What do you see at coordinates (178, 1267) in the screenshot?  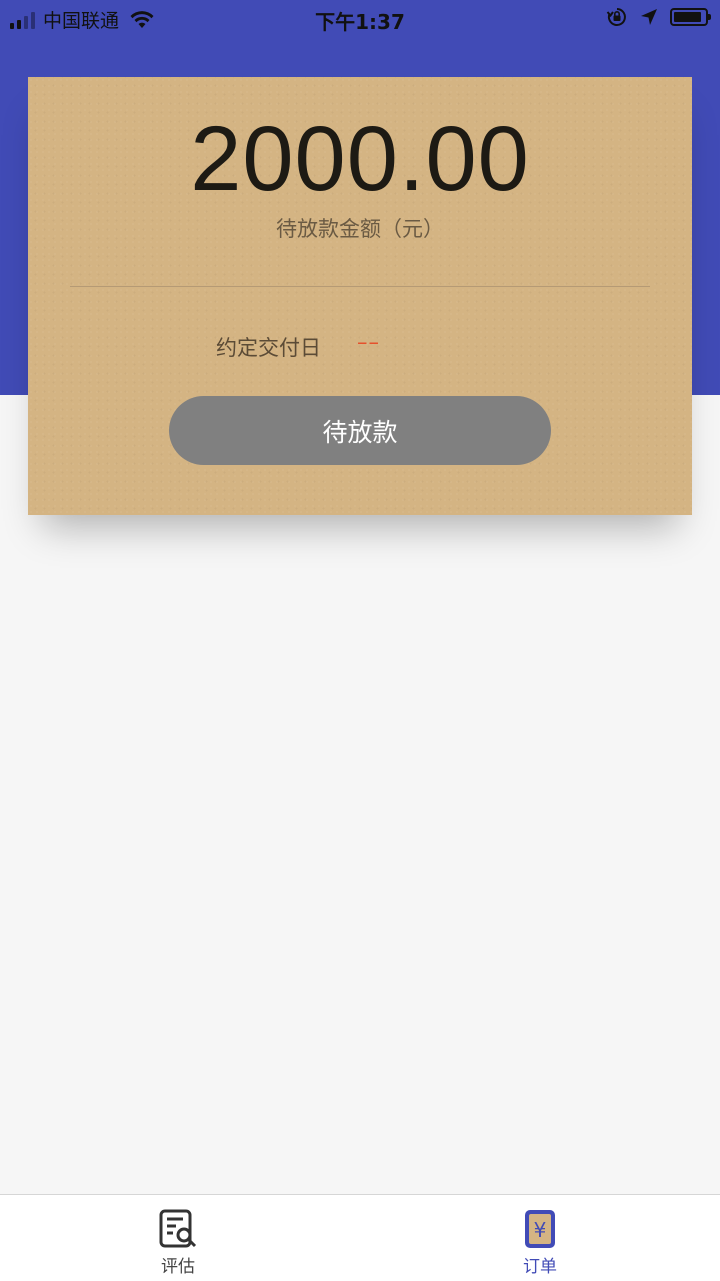 I see `tab-evaluate-label: 评估` at bounding box center [178, 1267].